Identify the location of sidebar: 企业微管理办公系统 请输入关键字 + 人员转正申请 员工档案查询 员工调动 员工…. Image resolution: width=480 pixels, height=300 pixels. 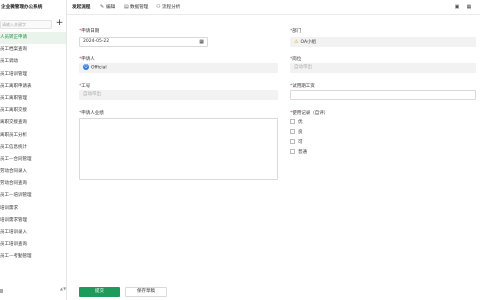
(33, 150).